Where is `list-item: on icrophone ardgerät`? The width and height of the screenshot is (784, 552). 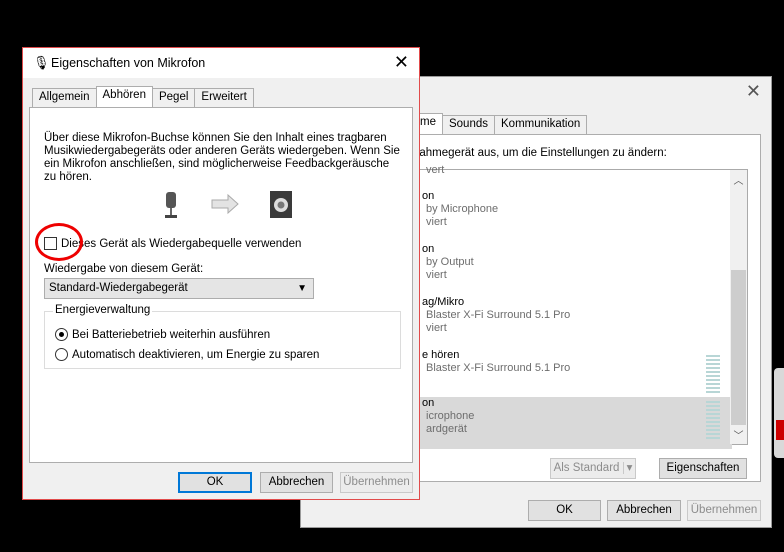
list-item: on icrophone ardgerät is located at coordinates (567, 423).